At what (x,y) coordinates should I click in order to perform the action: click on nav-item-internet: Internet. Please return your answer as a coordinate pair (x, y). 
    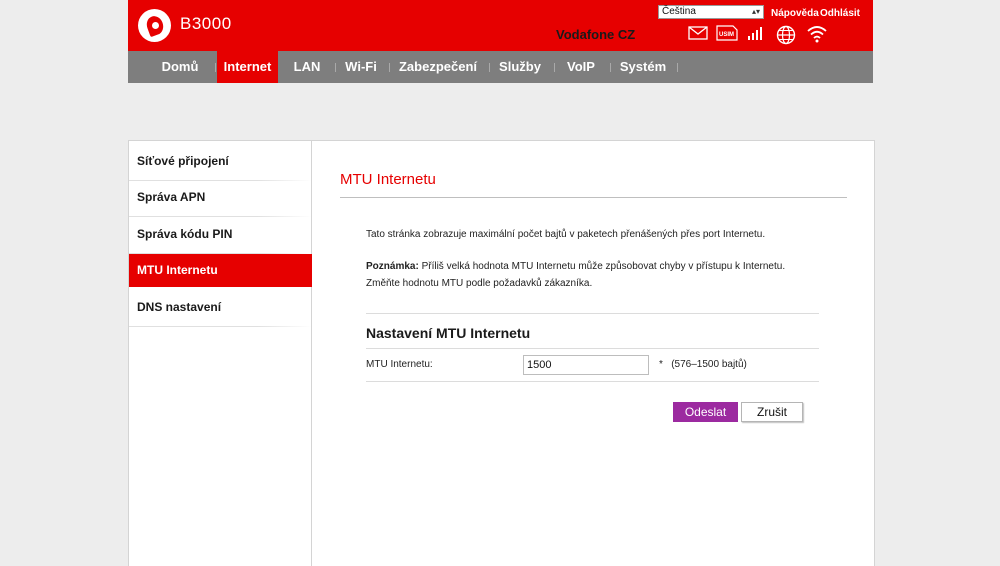
    Looking at the image, I should click on (247, 67).